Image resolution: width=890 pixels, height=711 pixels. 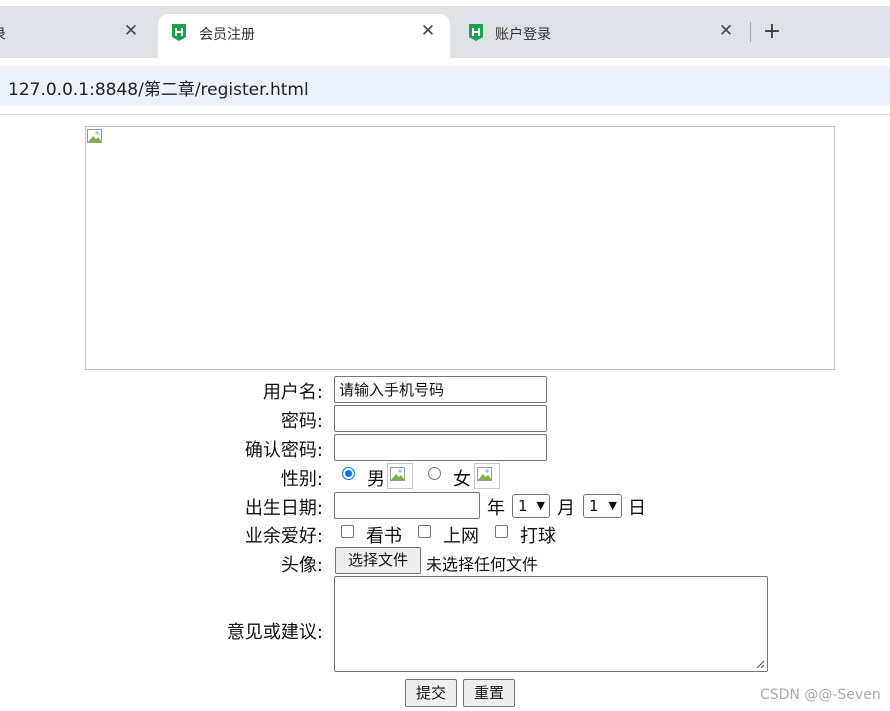 What do you see at coordinates (750, 32) in the screenshot?
I see `tab-separator` at bounding box center [750, 32].